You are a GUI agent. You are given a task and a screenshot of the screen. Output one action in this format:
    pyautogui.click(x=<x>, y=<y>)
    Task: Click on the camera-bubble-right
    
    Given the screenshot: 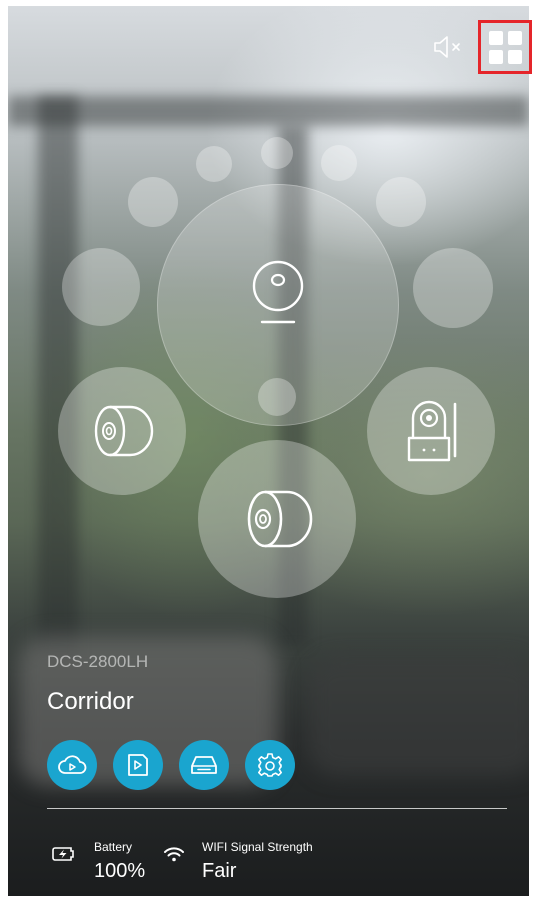 What is the action you would take?
    pyautogui.click(x=431, y=431)
    